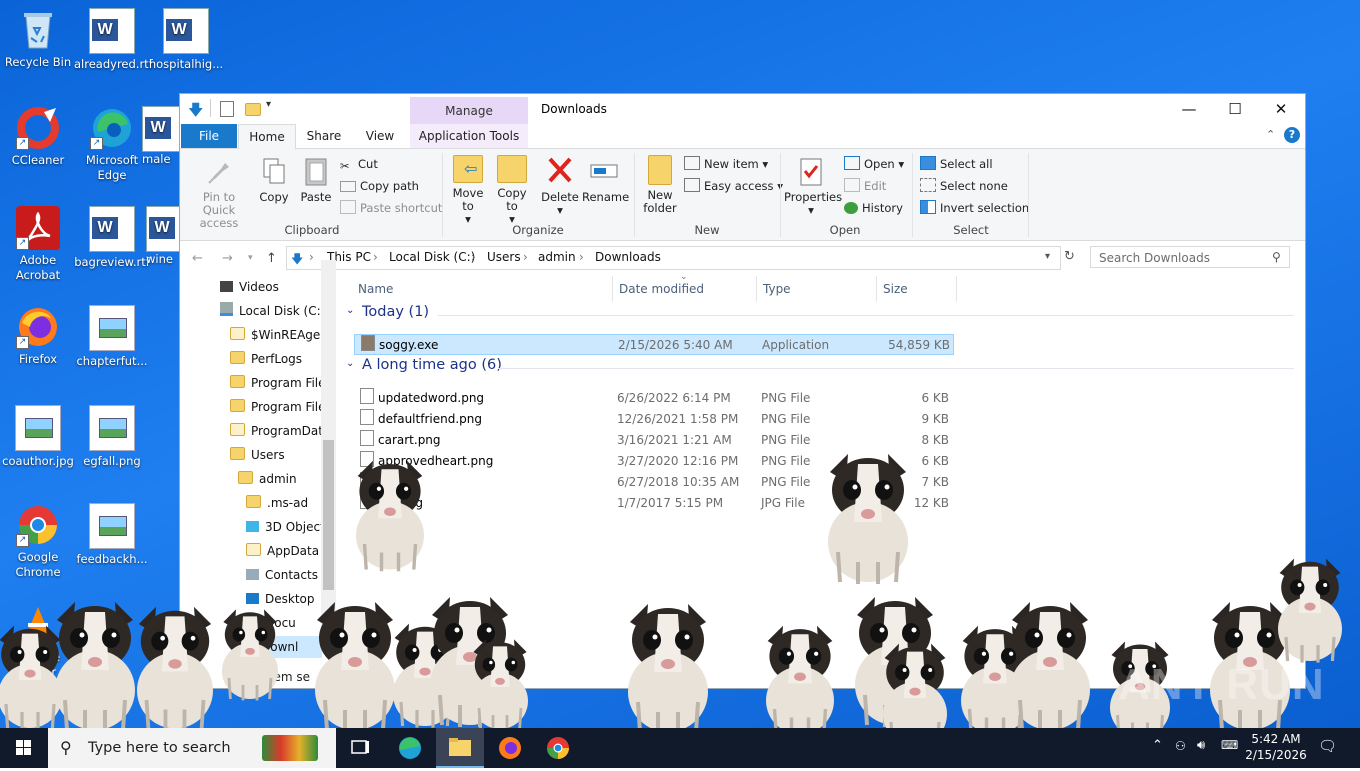 The width and height of the screenshot is (1360, 771). What do you see at coordinates (112, 144) in the screenshot?
I see `desktop-icon-edge: ↗ Microsoft Edge` at bounding box center [112, 144].